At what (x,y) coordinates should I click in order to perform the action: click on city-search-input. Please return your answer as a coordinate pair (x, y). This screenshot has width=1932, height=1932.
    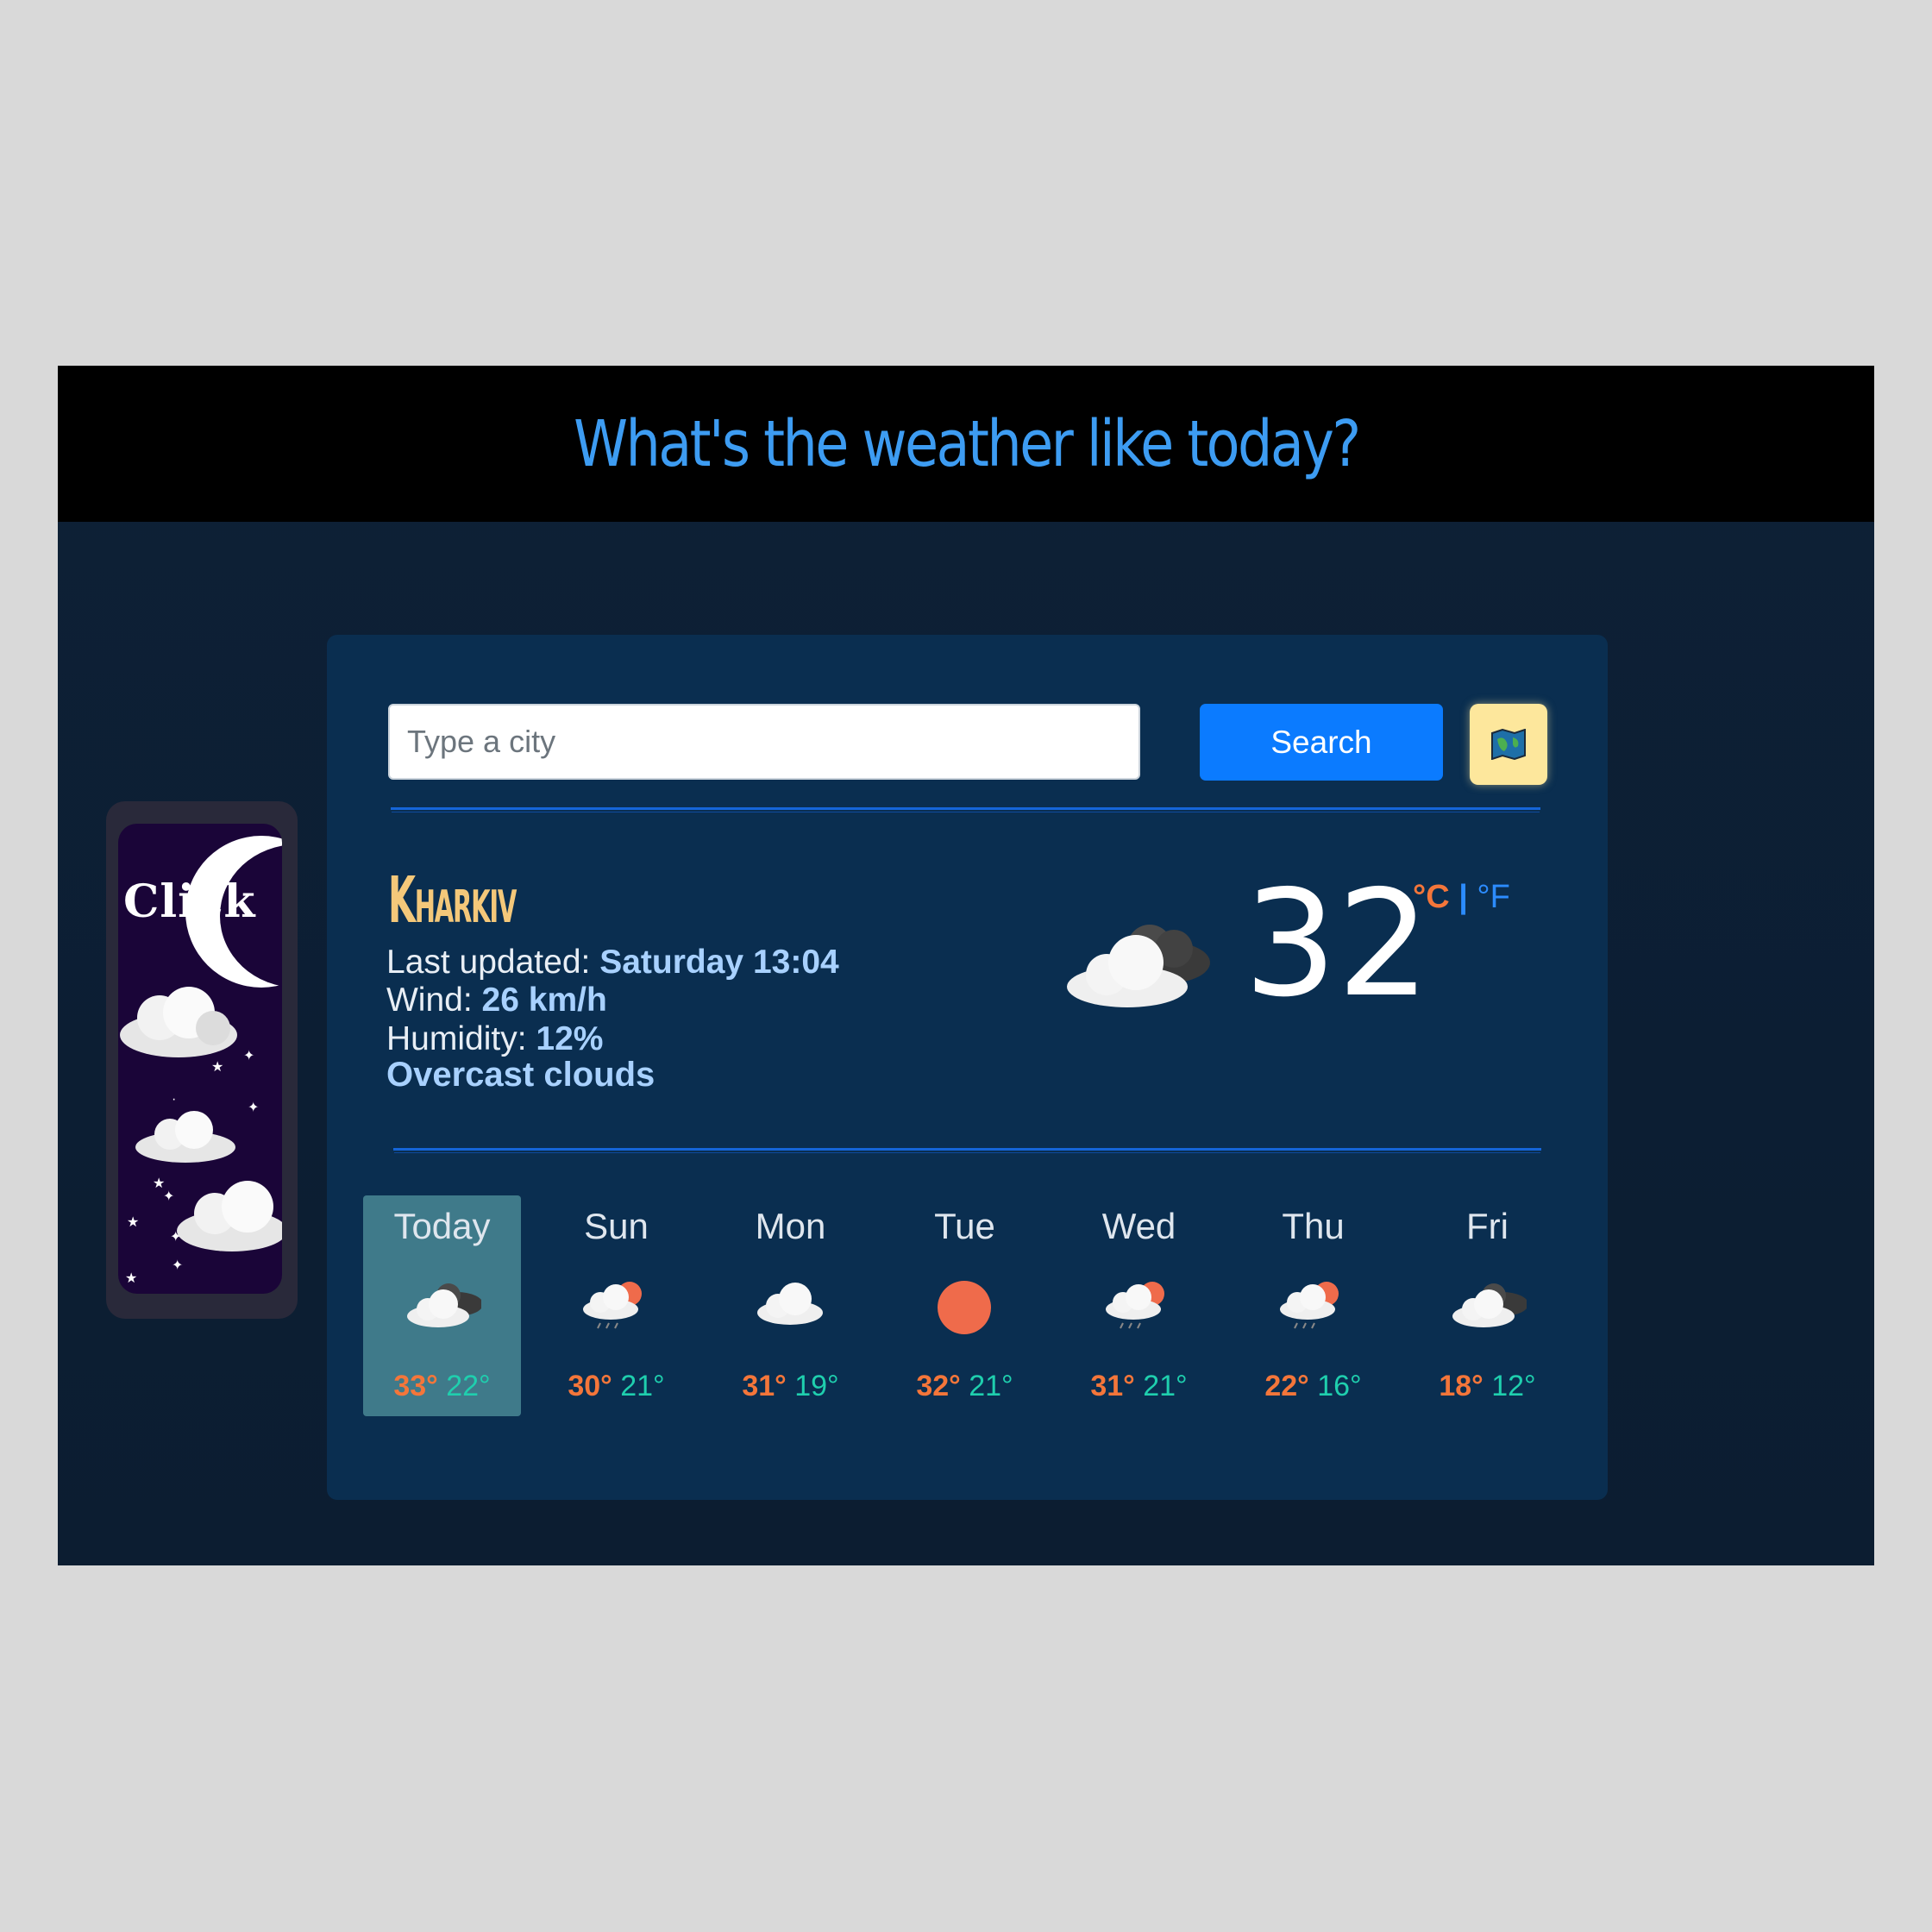
    Looking at the image, I should click on (764, 742).